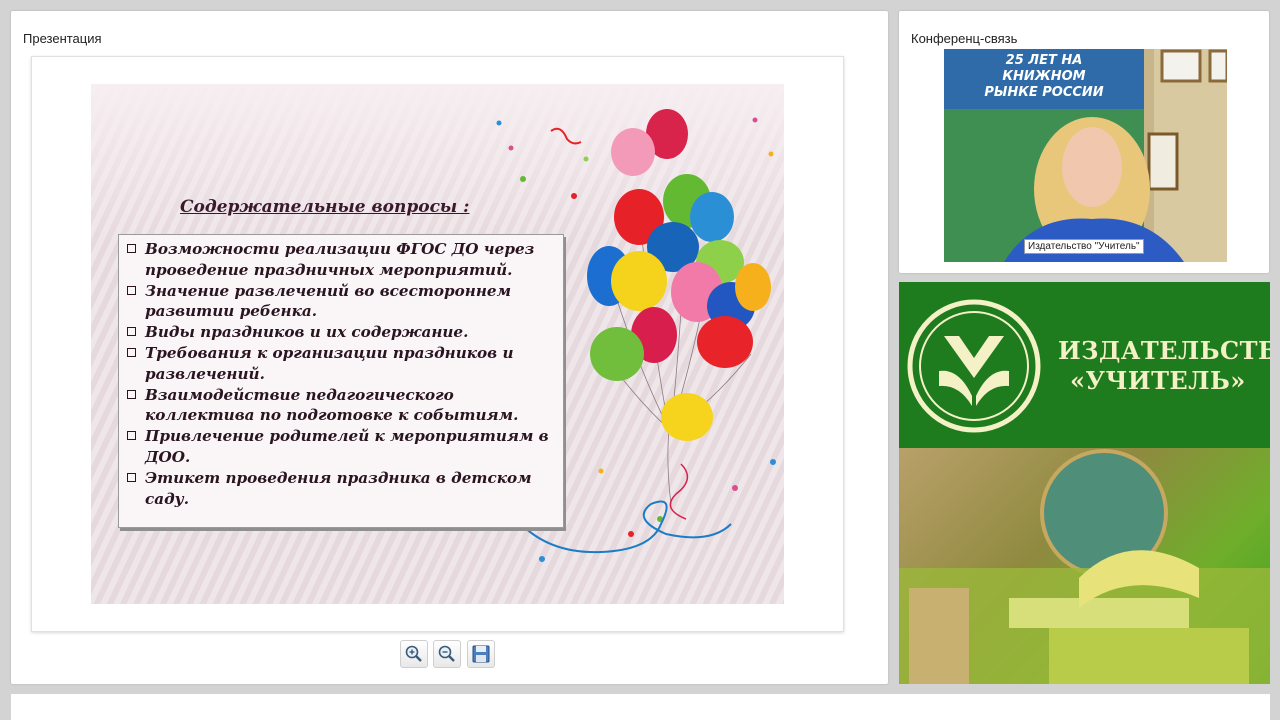 The height and width of the screenshot is (720, 1280). Describe the element at coordinates (1164, 350) in the screenshot. I see `publisher-name-line1: ИЗДАТЕЛЬСТВО` at that location.